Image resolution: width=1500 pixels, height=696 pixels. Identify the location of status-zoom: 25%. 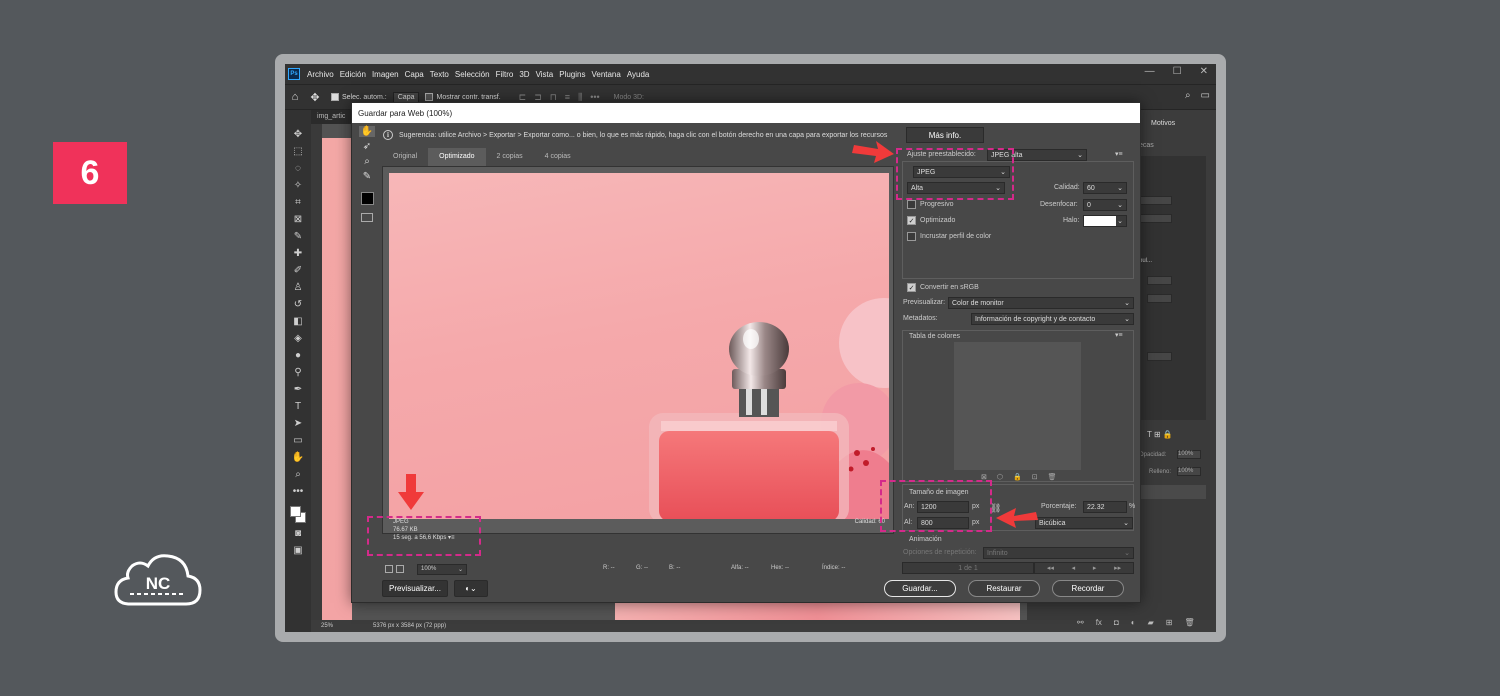
(327, 626).